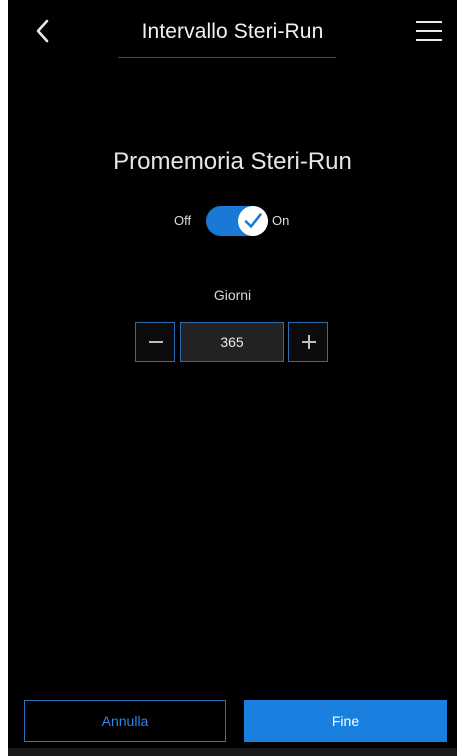 This screenshot has height=756, width=457. I want to click on reminder-toggle-row: Off On, so click(232, 222).